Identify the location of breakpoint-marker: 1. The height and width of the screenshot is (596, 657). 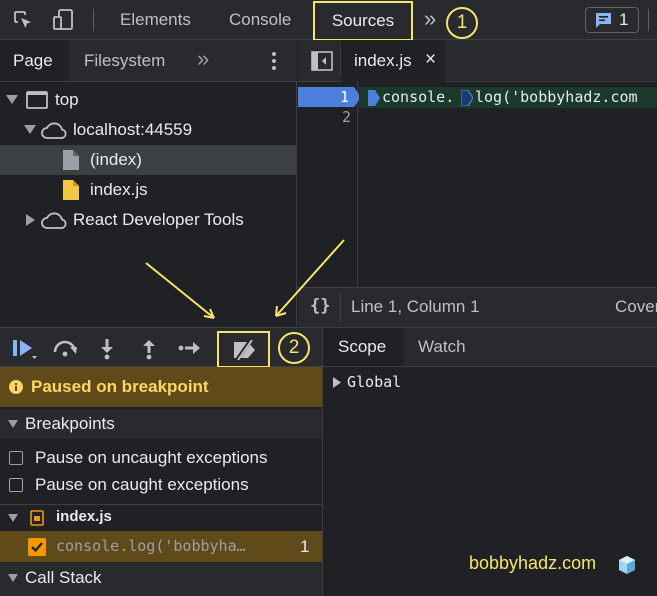
(329, 97).